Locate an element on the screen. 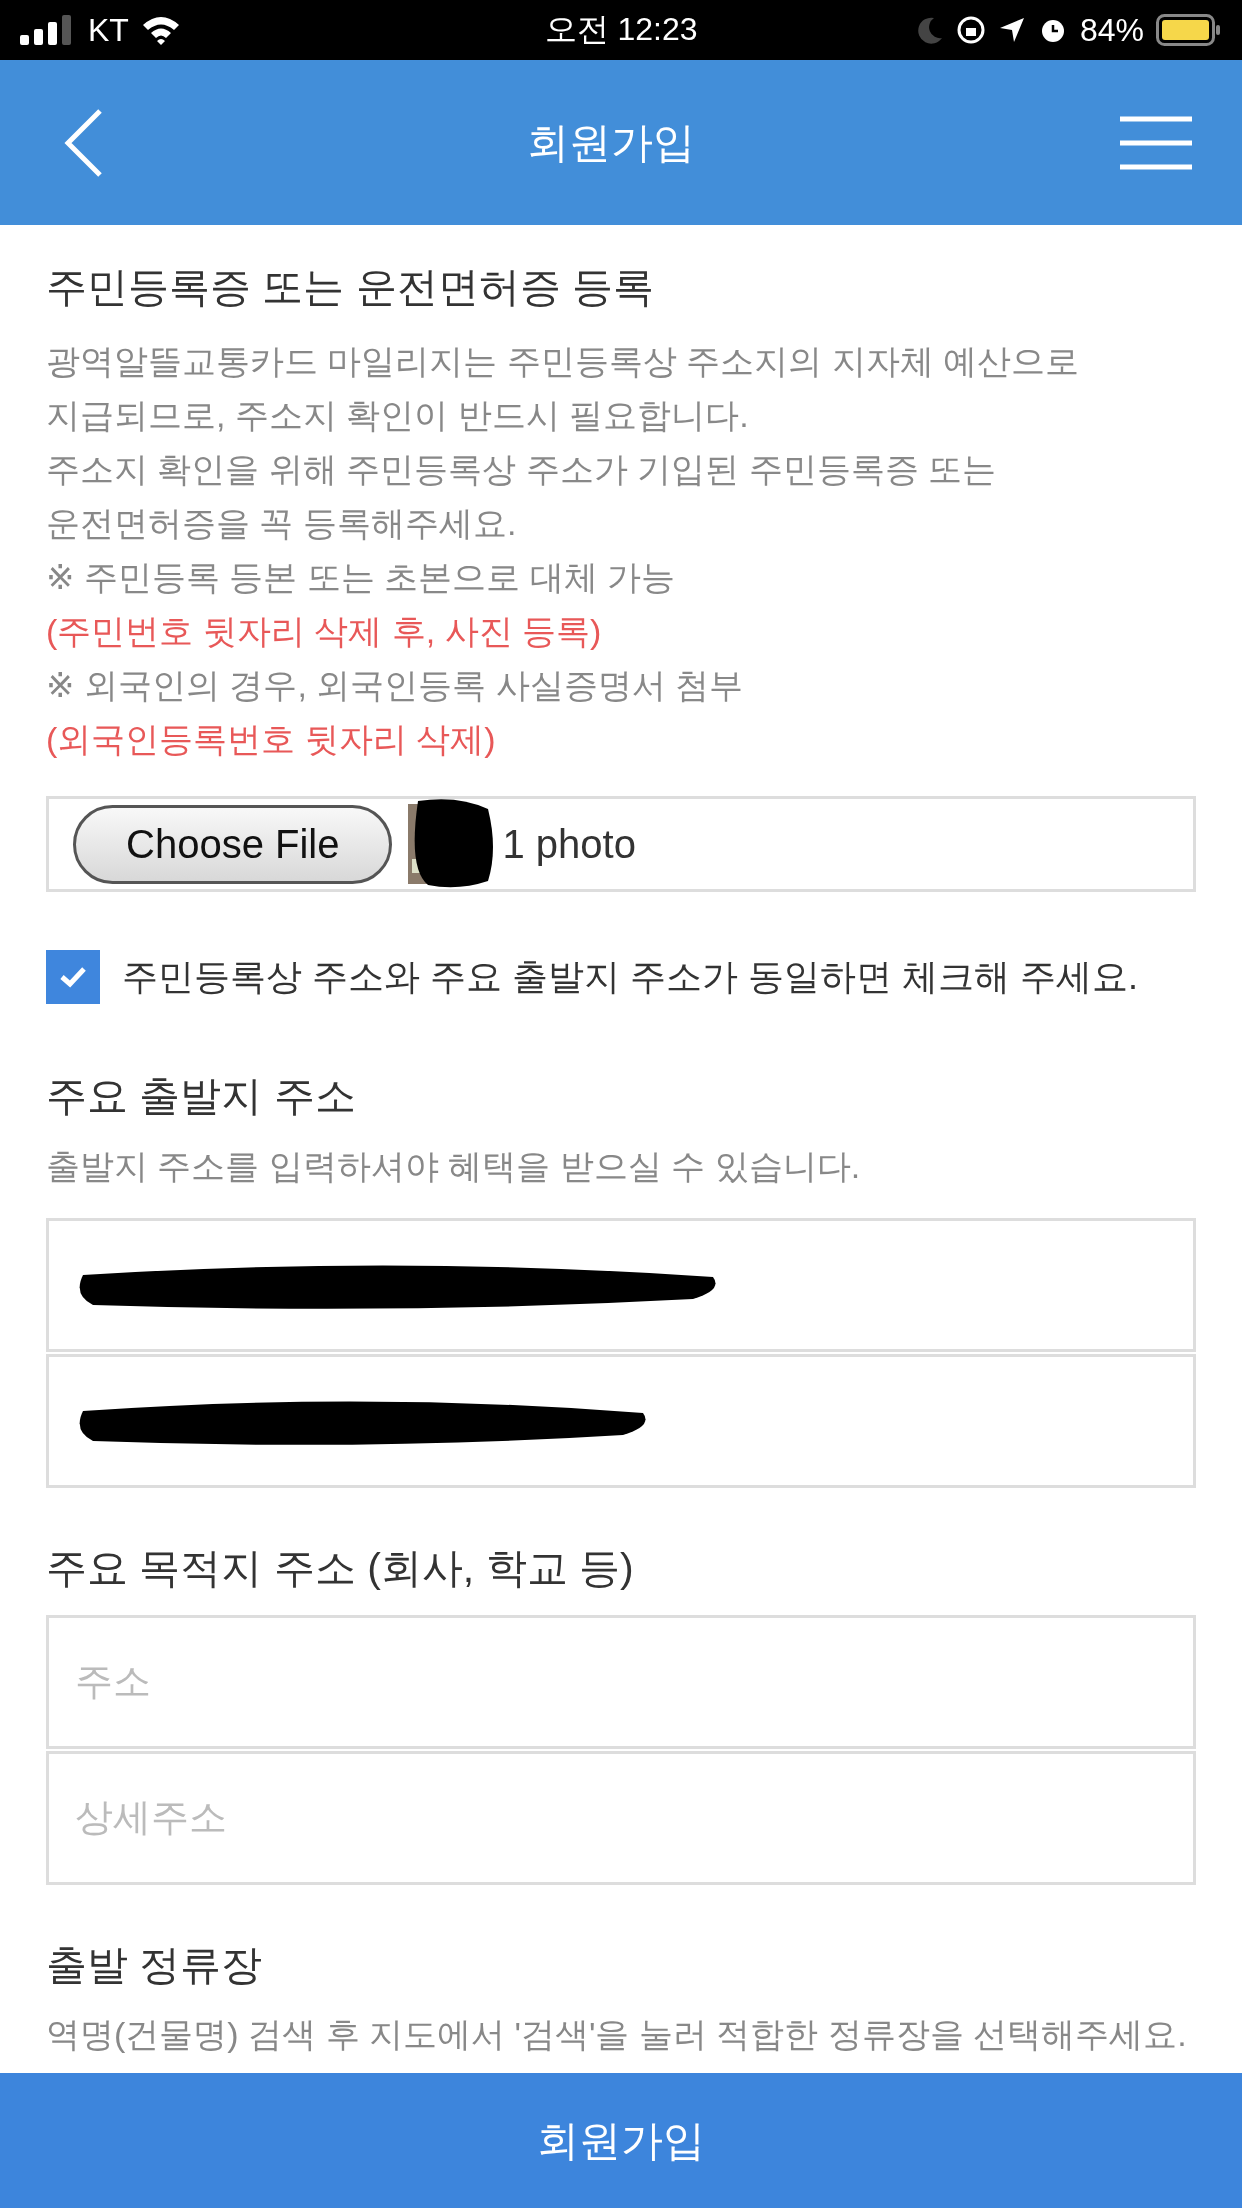 The height and width of the screenshot is (2208, 1242). status-time: 오전 12:23 is located at coordinates (621, 29).